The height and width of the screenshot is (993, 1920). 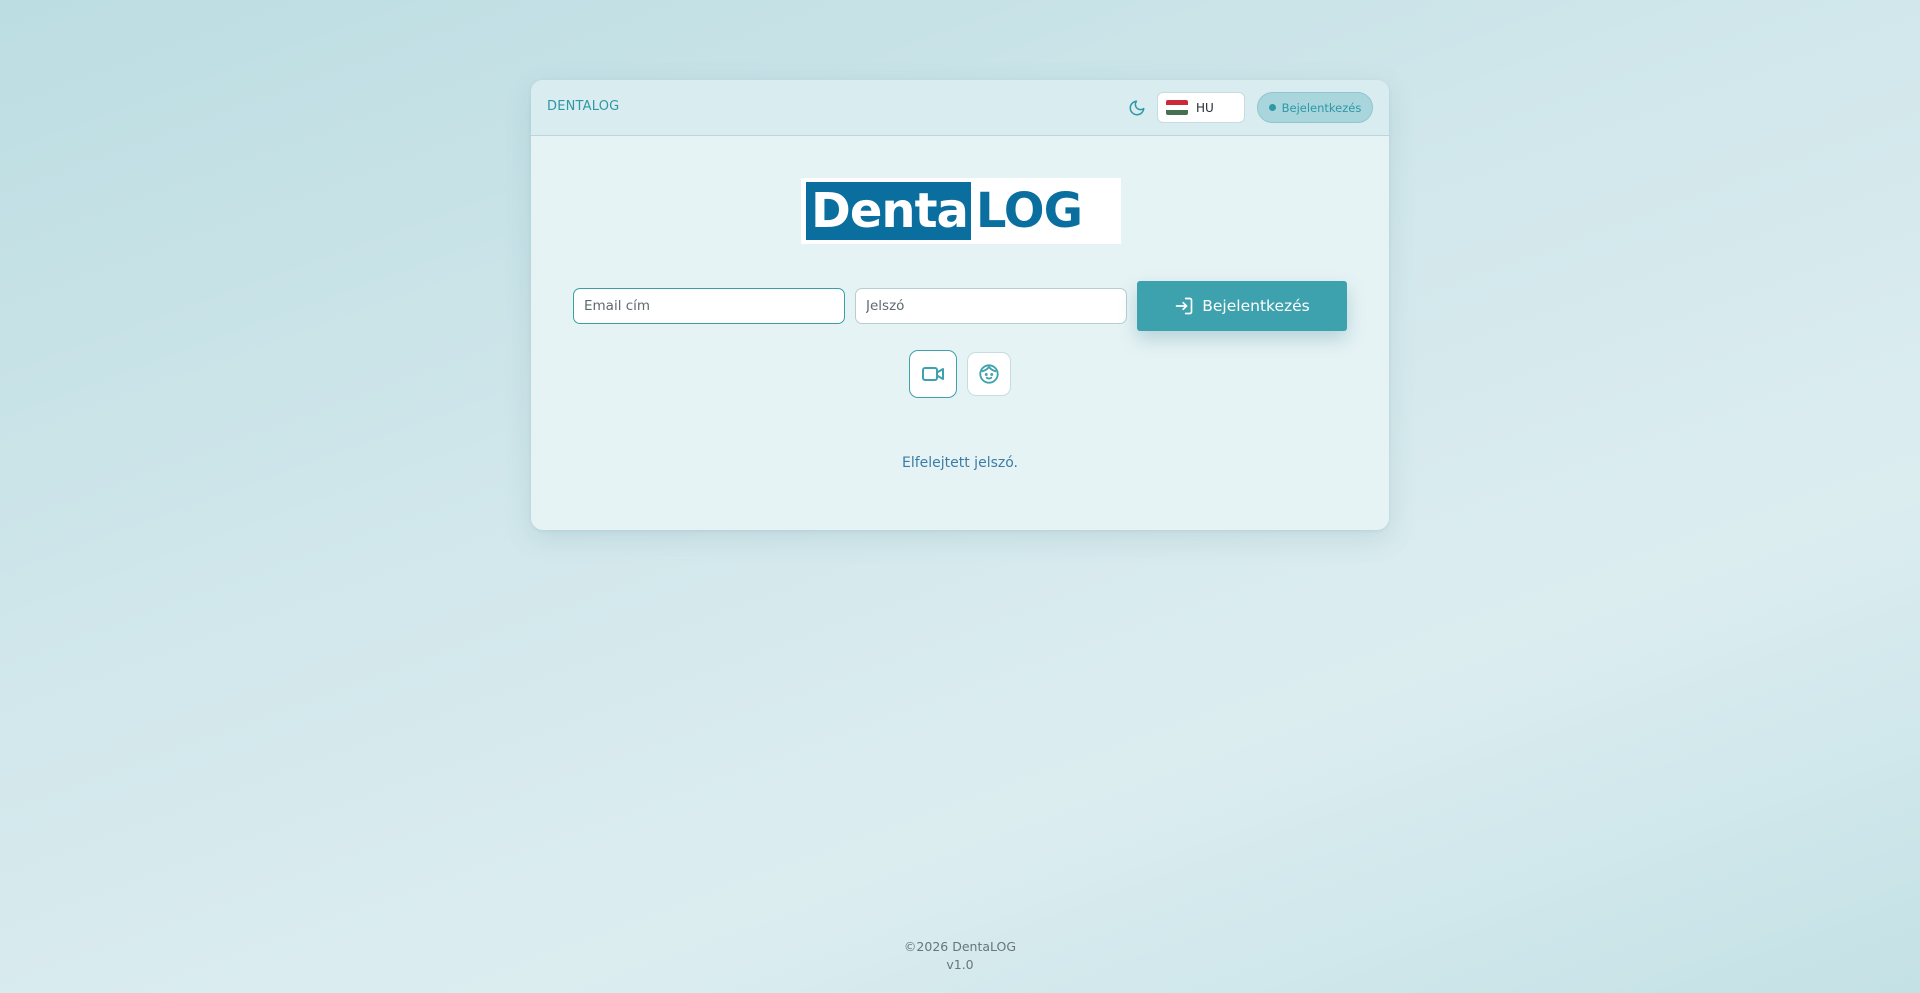 I want to click on header-login-button: Bejelentkezés, so click(x=1315, y=107).